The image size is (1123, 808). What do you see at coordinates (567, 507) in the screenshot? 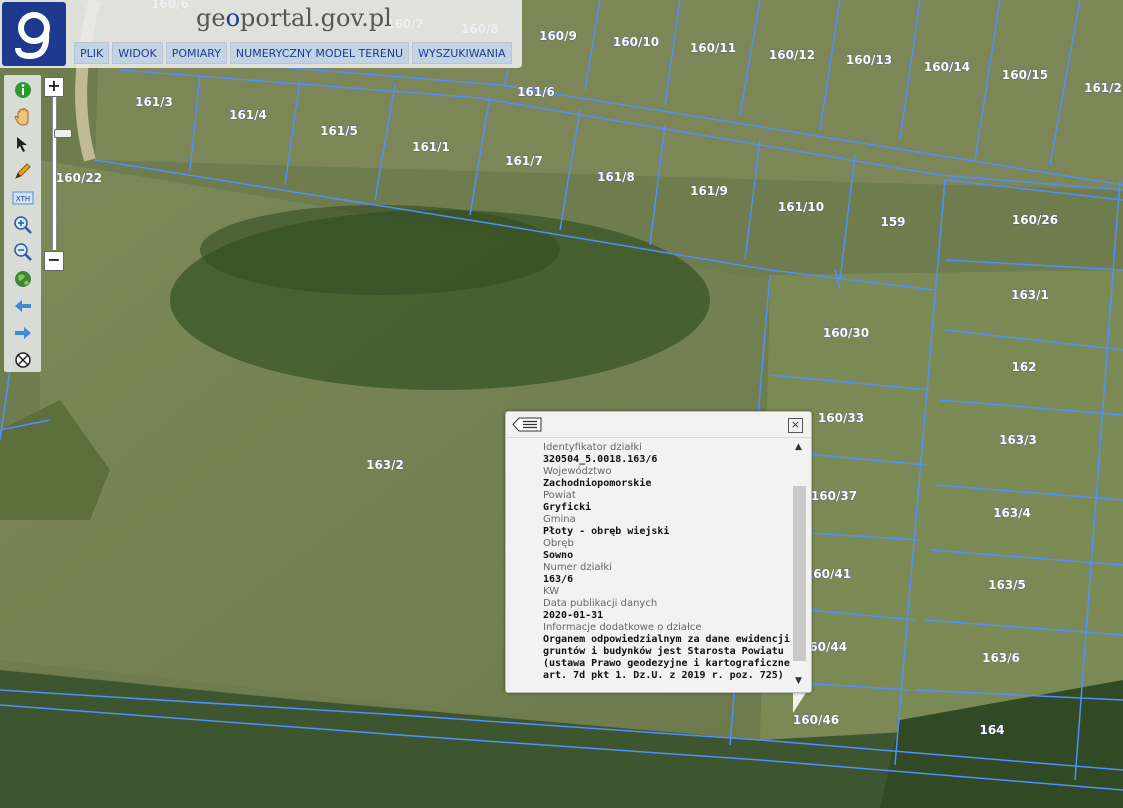
I see `field-value: Gryficki` at bounding box center [567, 507].